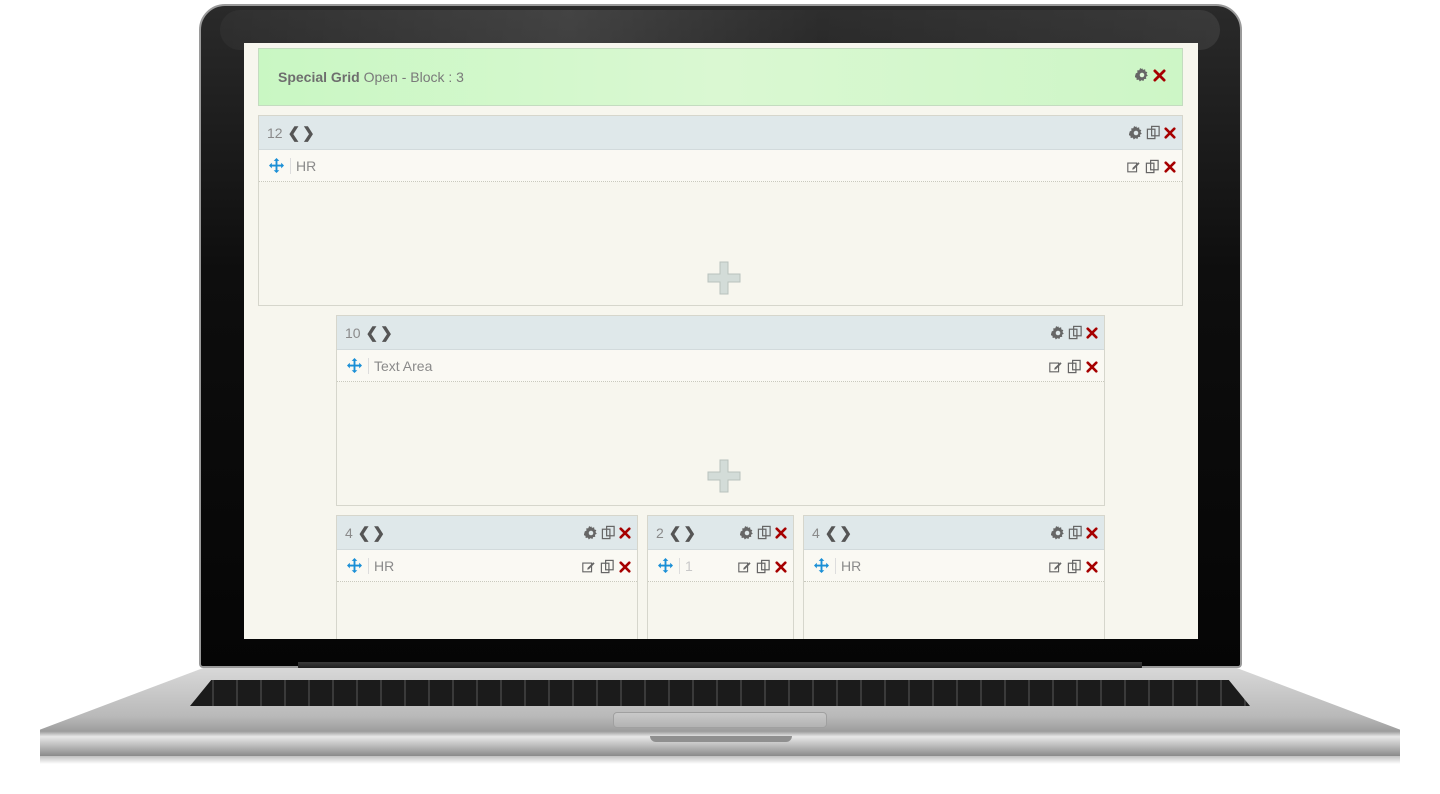 The image size is (1440, 794). What do you see at coordinates (1150, 75) in the screenshot?
I see `block-actions` at bounding box center [1150, 75].